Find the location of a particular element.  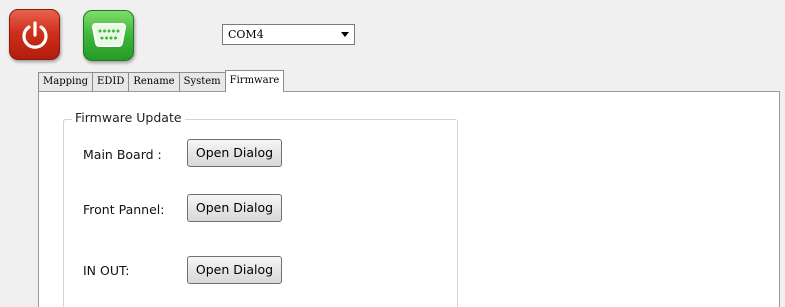

power-button is located at coordinates (34, 34).